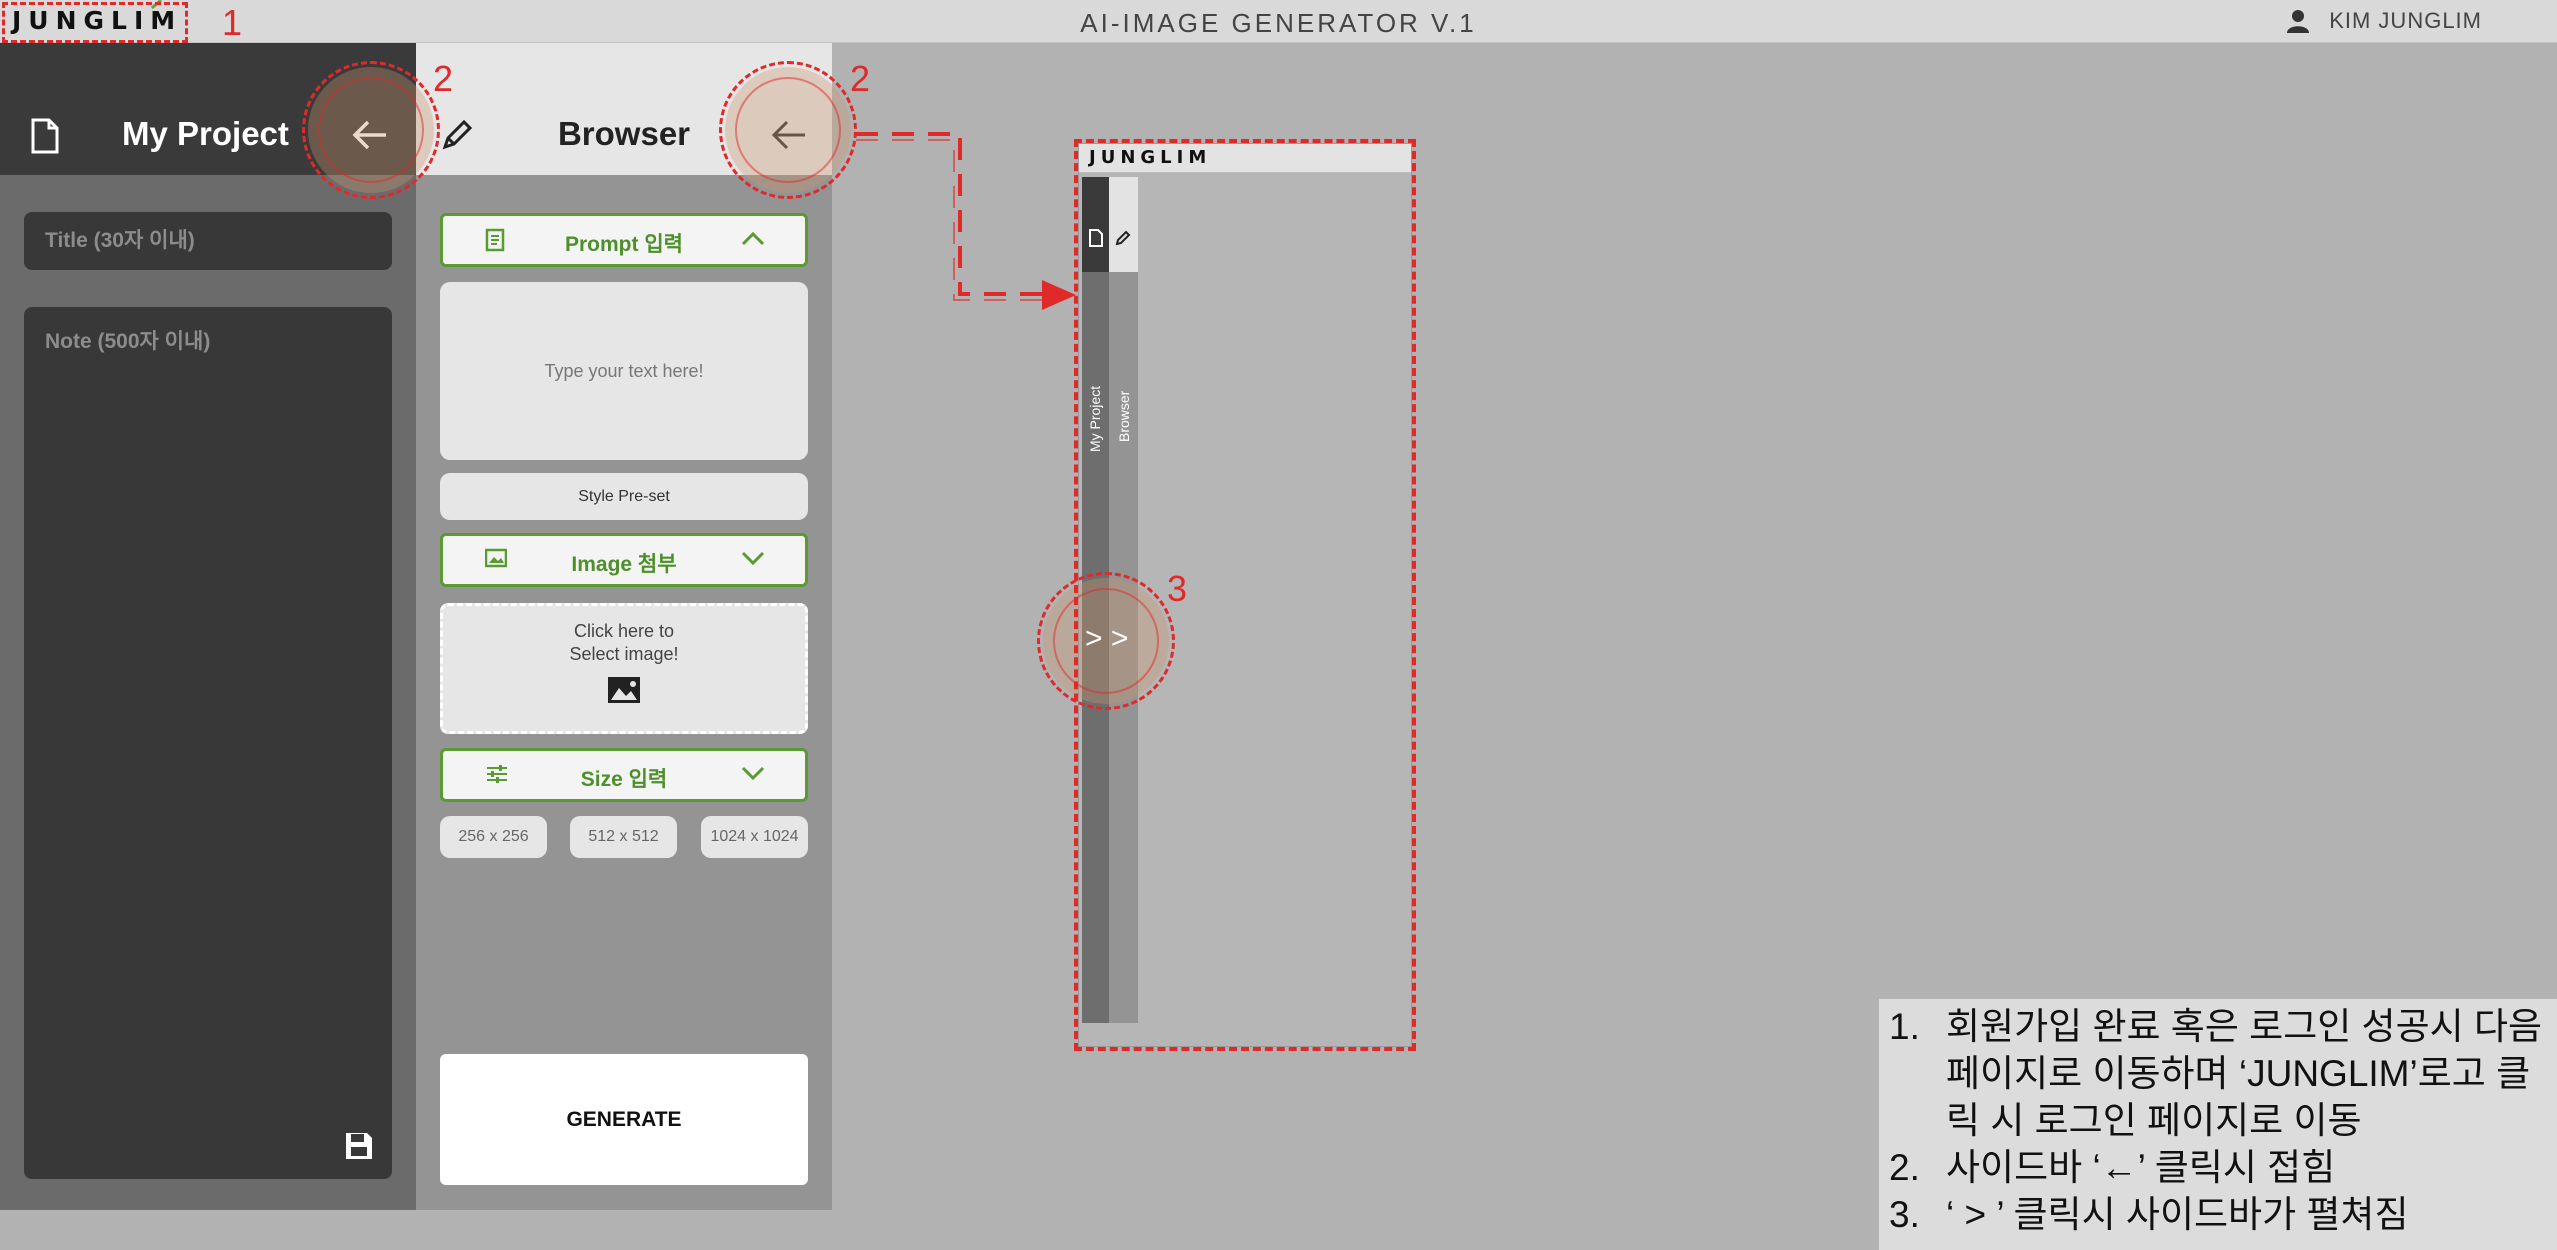 This screenshot has width=2557, height=1250. What do you see at coordinates (788, 130) in the screenshot?
I see `annotation-circle-browser-back-inner` at bounding box center [788, 130].